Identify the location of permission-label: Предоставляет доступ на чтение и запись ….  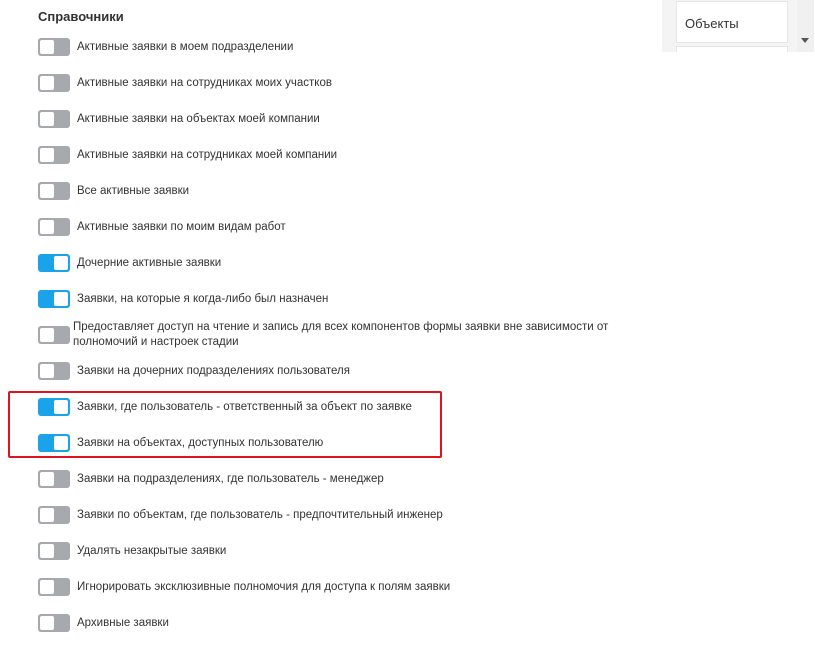
(341, 334).